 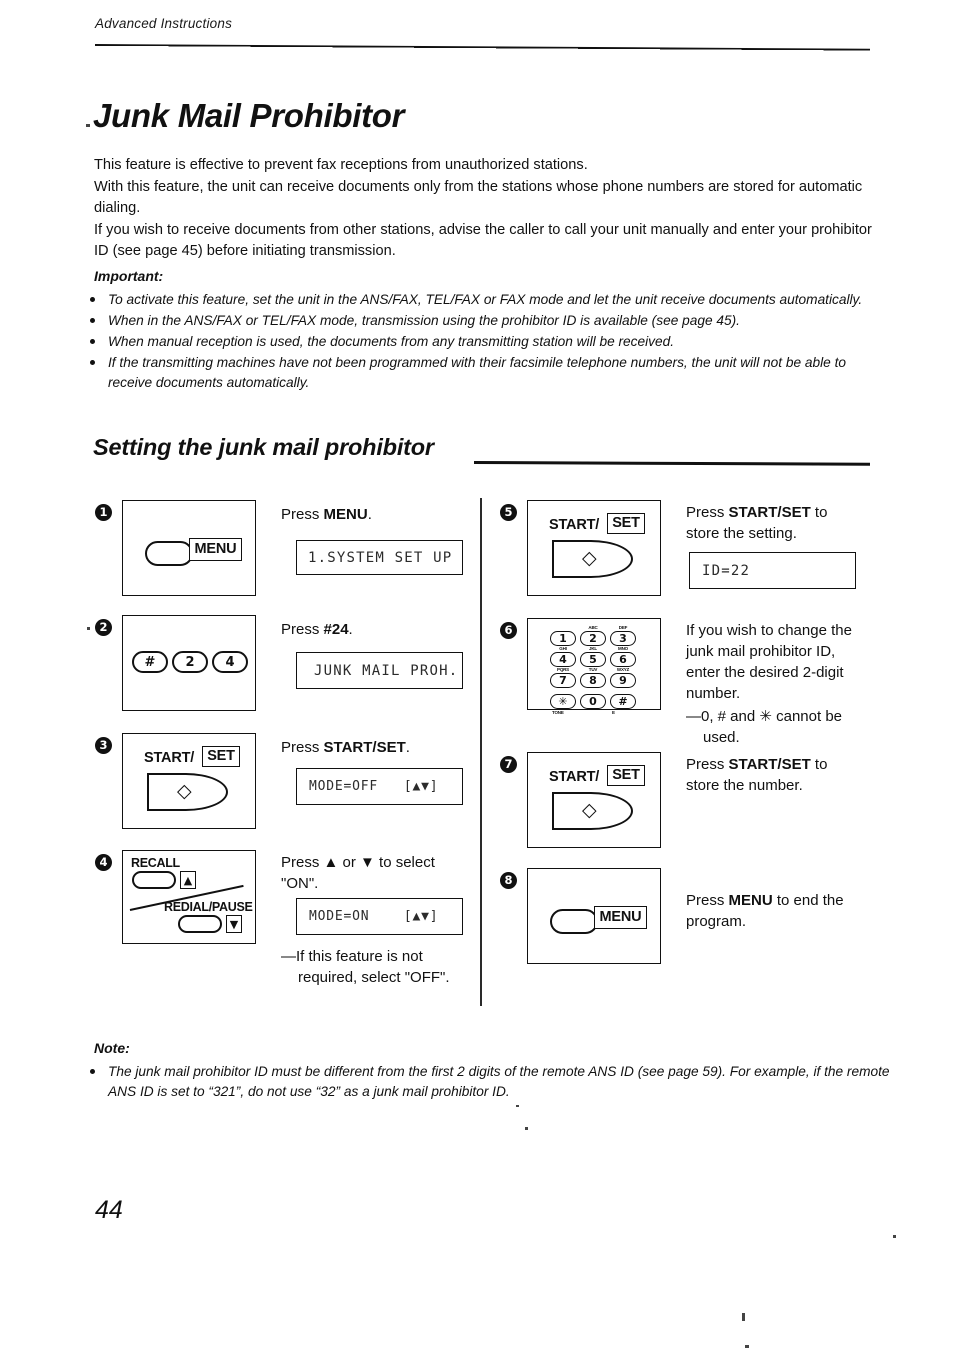 What do you see at coordinates (563, 648) in the screenshot?
I see `keysub-4: GHI` at bounding box center [563, 648].